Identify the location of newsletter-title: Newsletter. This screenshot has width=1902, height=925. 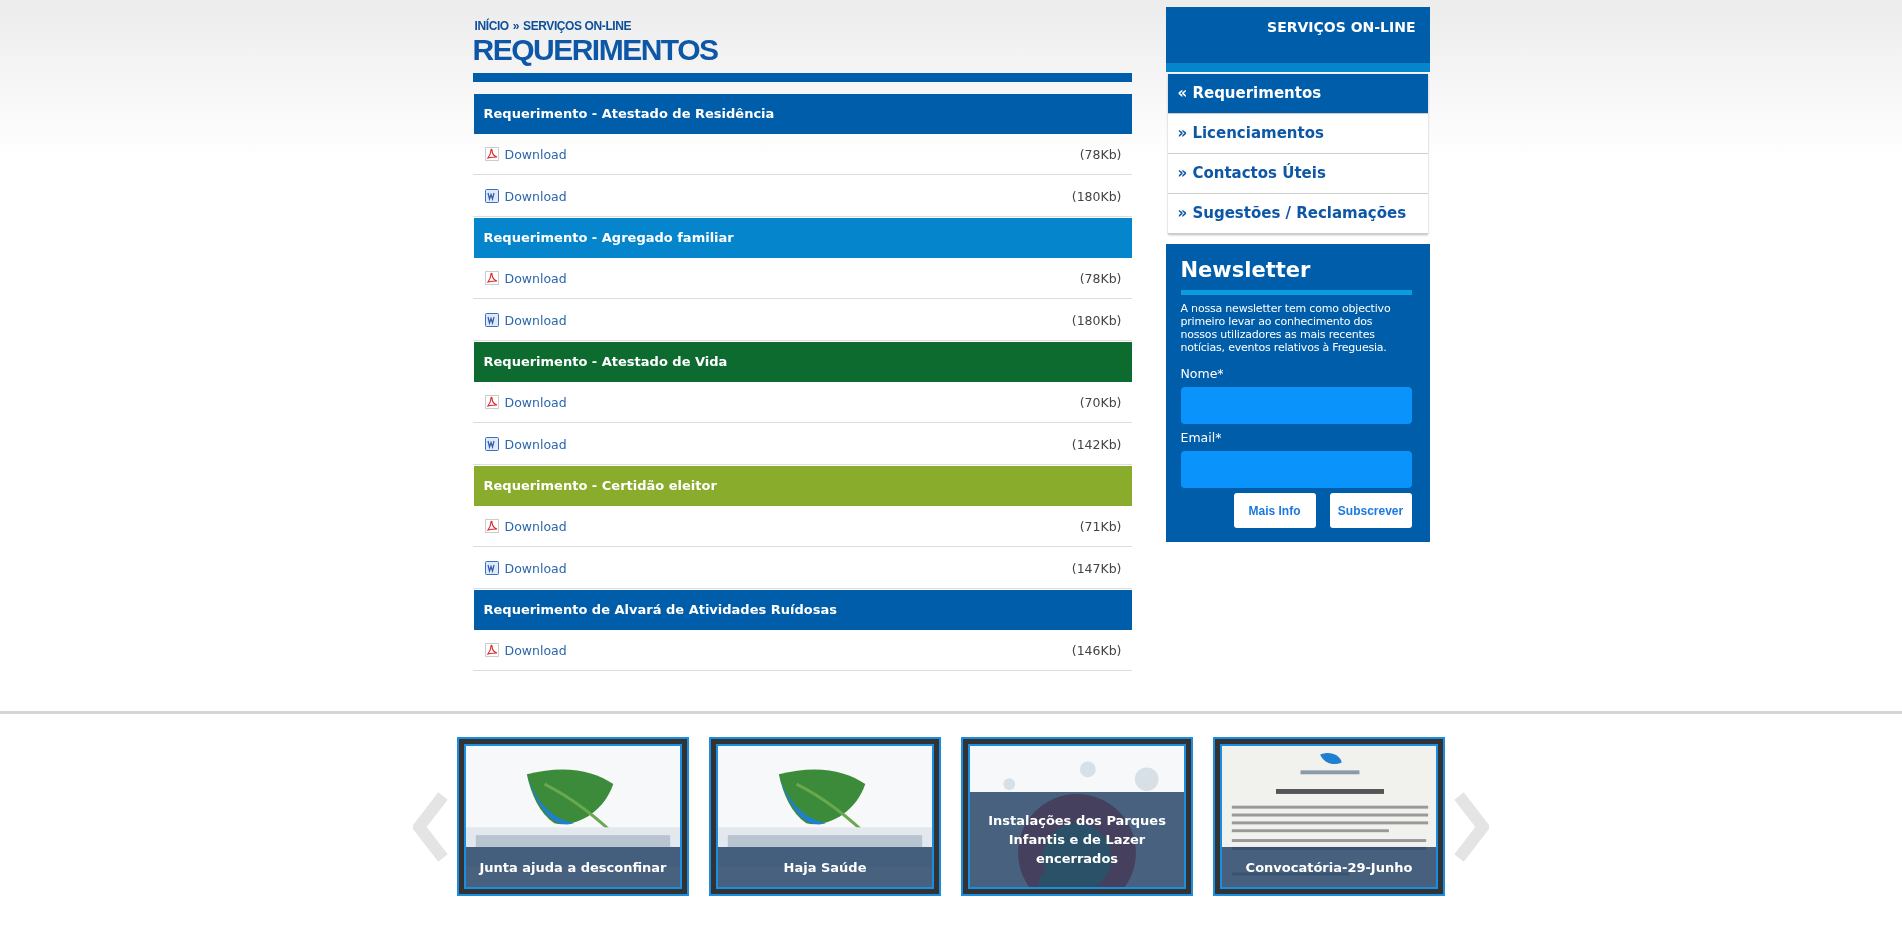
(1246, 270).